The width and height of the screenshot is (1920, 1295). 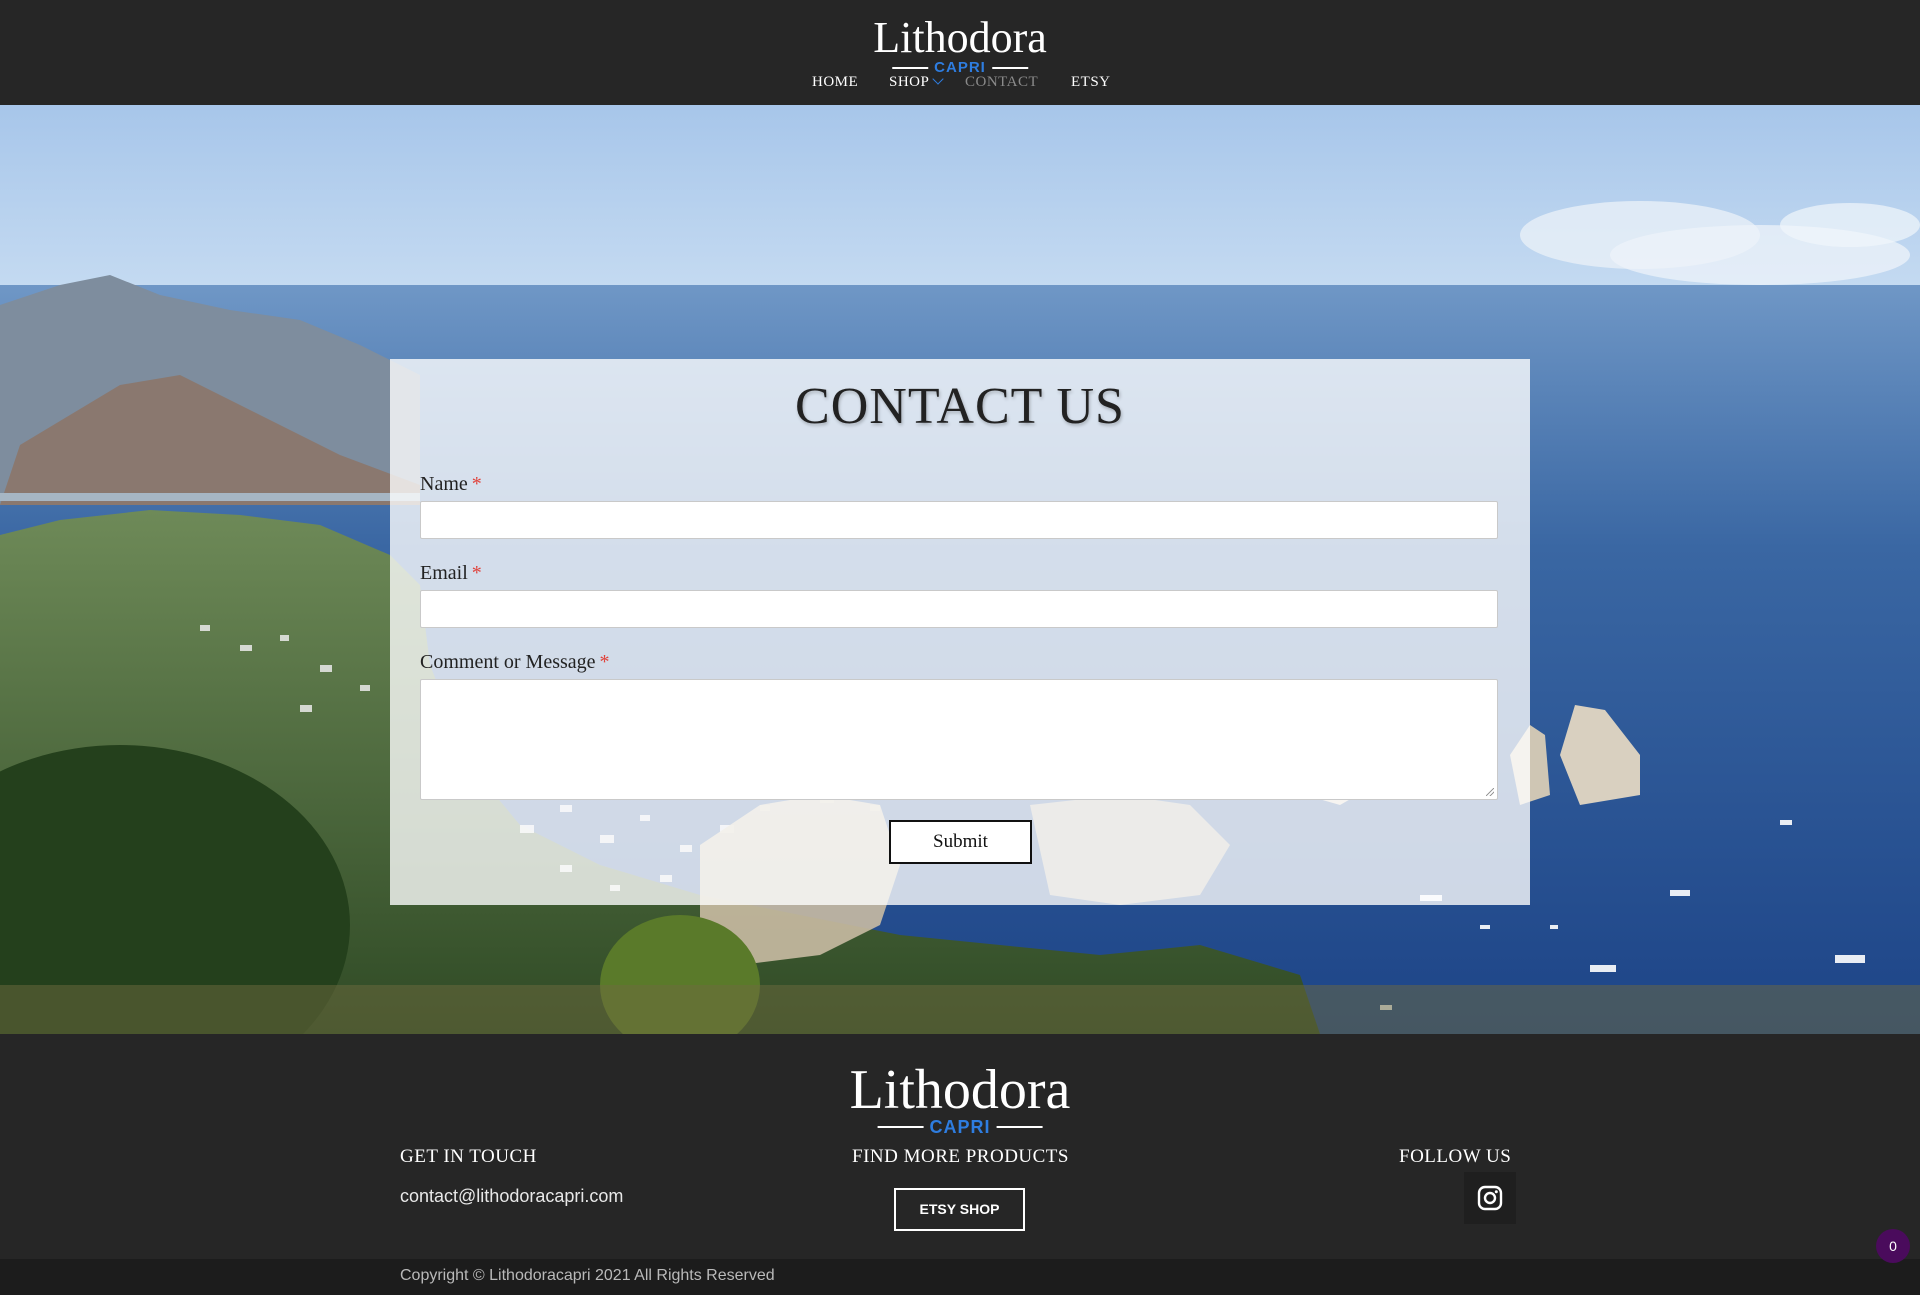 What do you see at coordinates (960, 1127) in the screenshot?
I see `footer-logo-subtitle-text: CAPRI` at bounding box center [960, 1127].